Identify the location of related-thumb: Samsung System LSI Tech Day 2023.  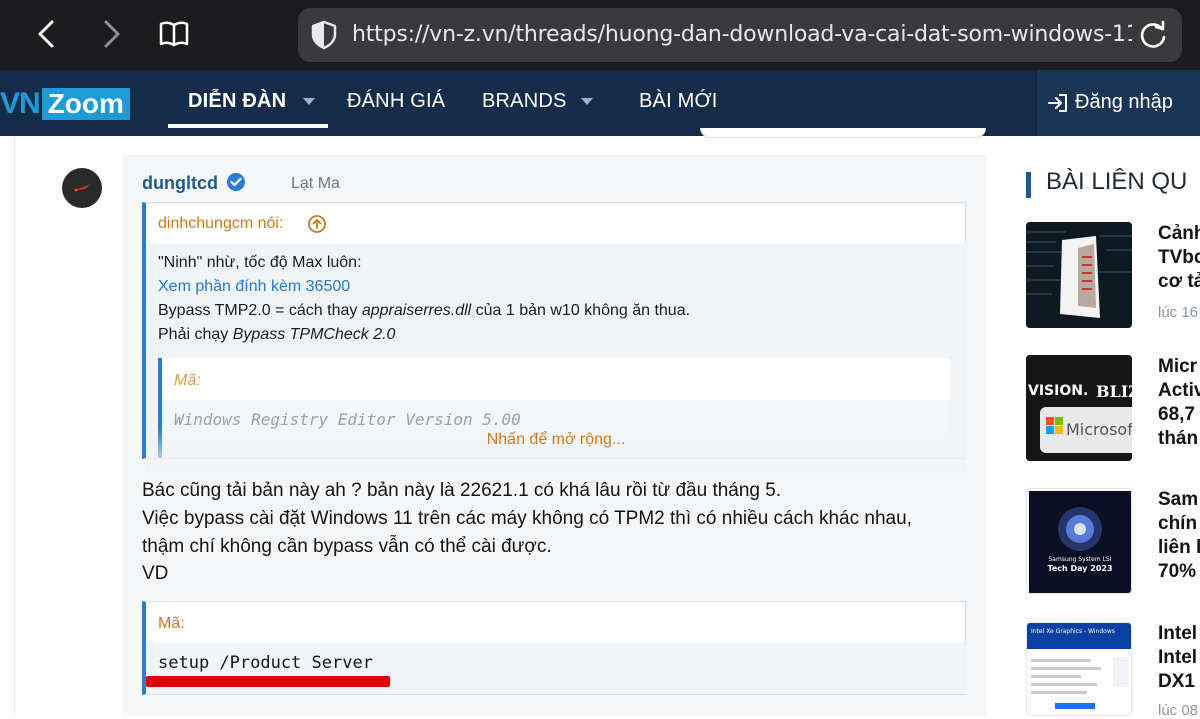
(1079, 541).